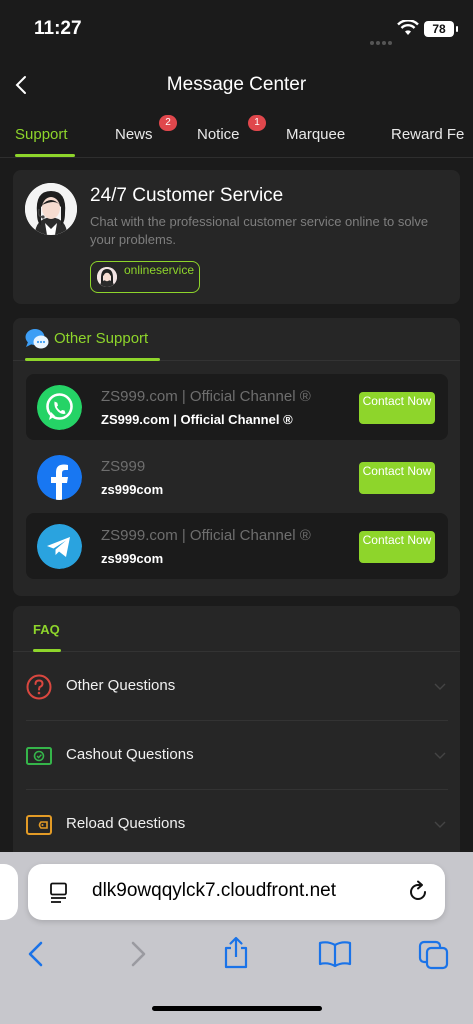  What do you see at coordinates (159, 270) in the screenshot?
I see `online-service-label: onlineservice` at bounding box center [159, 270].